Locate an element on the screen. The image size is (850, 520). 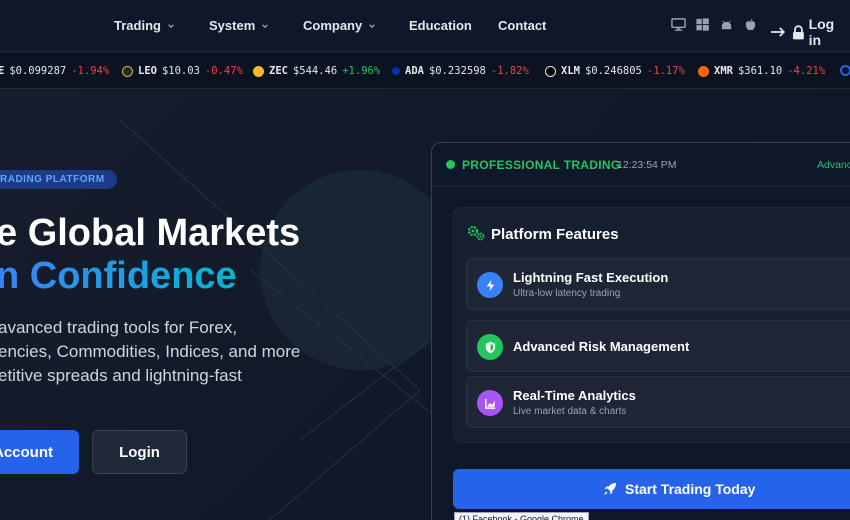
feature-title: Lightning Fast Execution is located at coordinates (591, 277).